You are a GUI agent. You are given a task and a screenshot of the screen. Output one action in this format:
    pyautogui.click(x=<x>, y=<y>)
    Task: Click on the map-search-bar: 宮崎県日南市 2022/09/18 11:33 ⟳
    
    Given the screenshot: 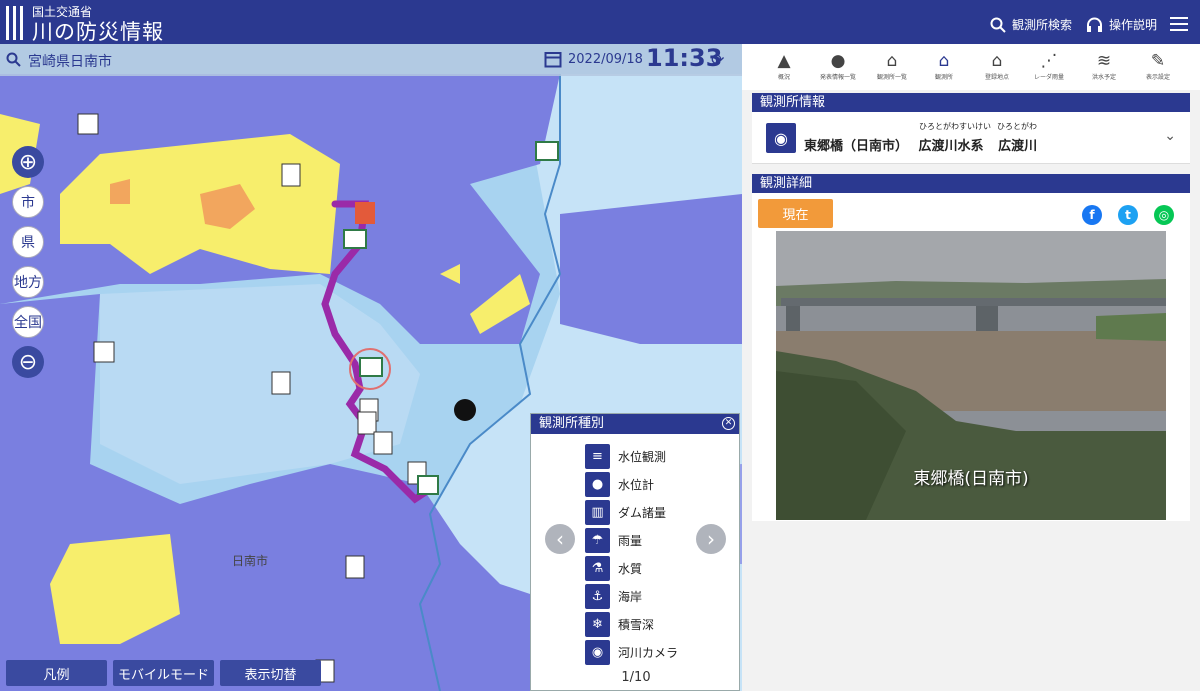 What is the action you would take?
    pyautogui.click(x=371, y=60)
    